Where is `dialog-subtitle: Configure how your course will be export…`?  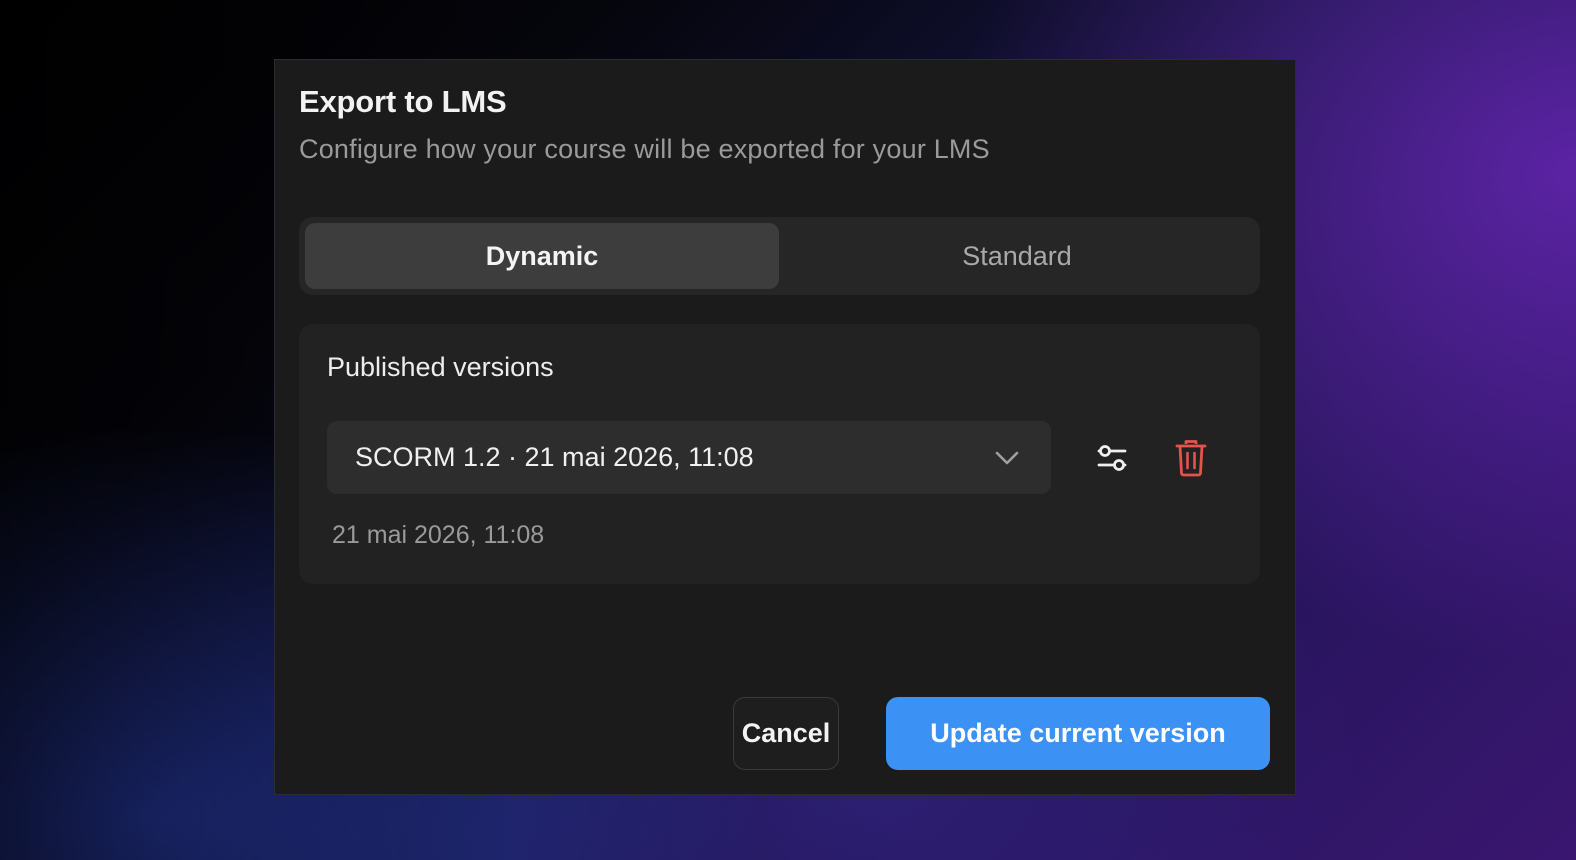
dialog-subtitle: Configure how your course will be export… is located at coordinates (644, 149).